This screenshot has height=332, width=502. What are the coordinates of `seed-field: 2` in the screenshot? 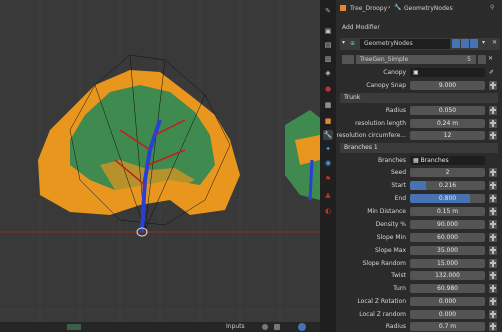 It's located at (447, 172).